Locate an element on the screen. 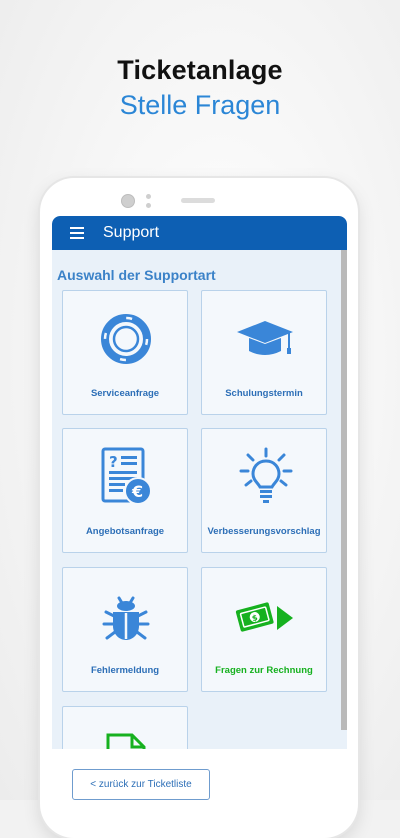 This screenshot has height=838, width=400. tile-label: Fehlermeldung is located at coordinates (125, 670).